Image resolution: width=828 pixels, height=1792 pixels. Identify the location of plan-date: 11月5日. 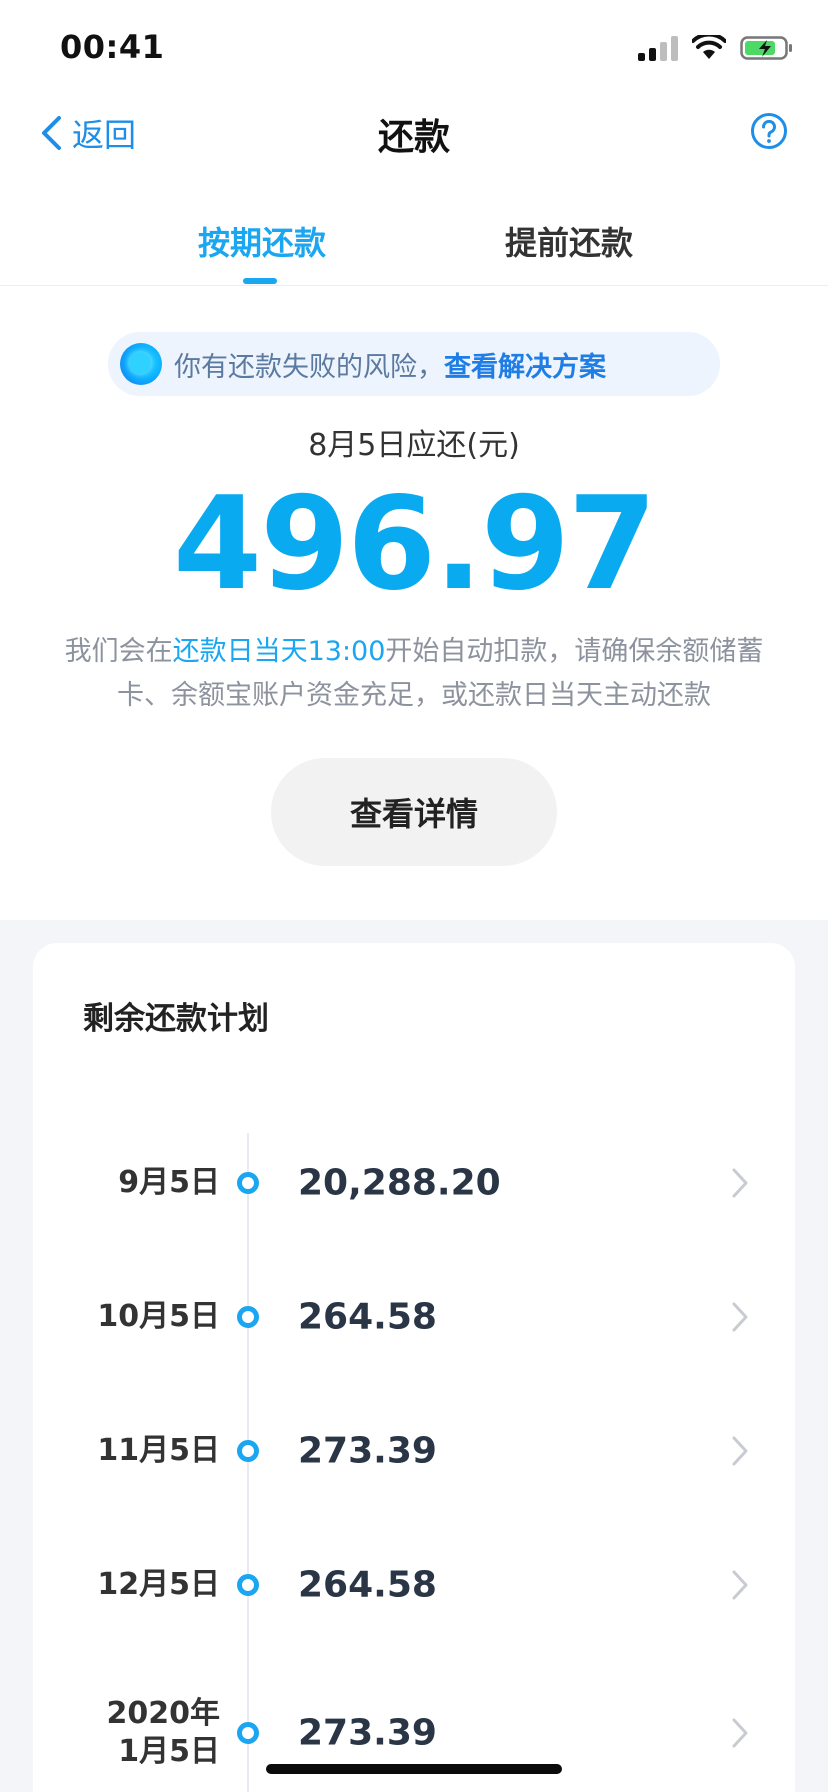
(158, 1450).